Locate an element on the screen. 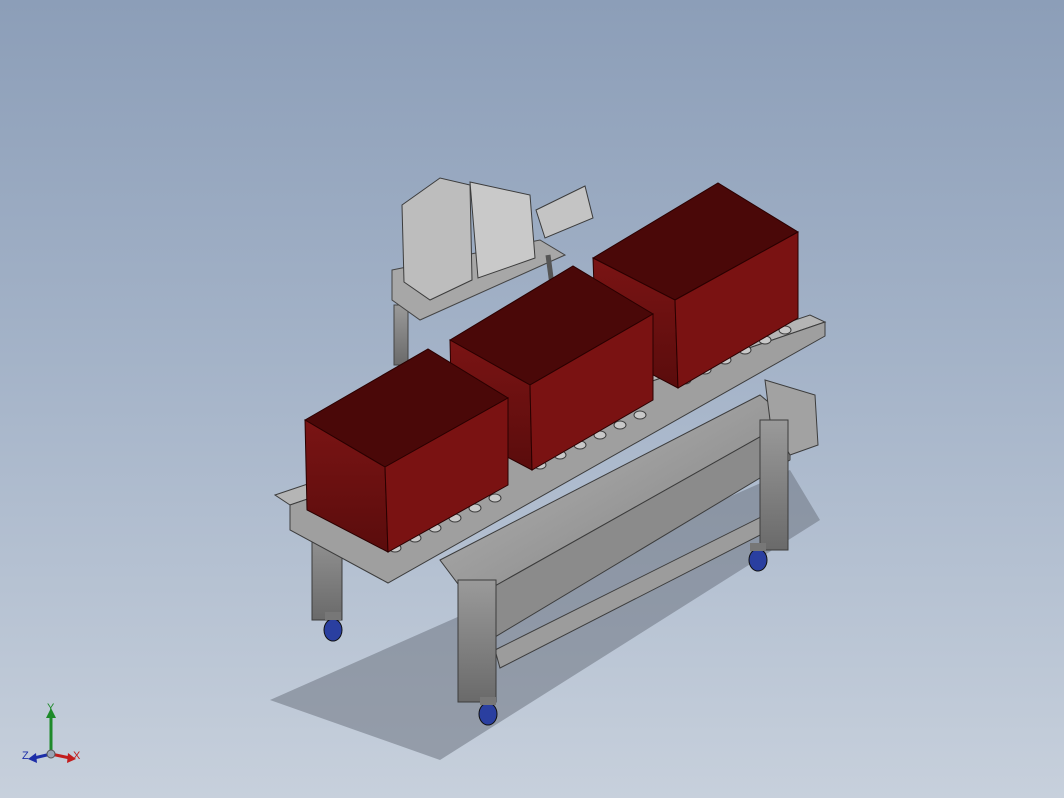 The width and height of the screenshot is (1064, 798). z-axis-label: Z is located at coordinates (25, 756).